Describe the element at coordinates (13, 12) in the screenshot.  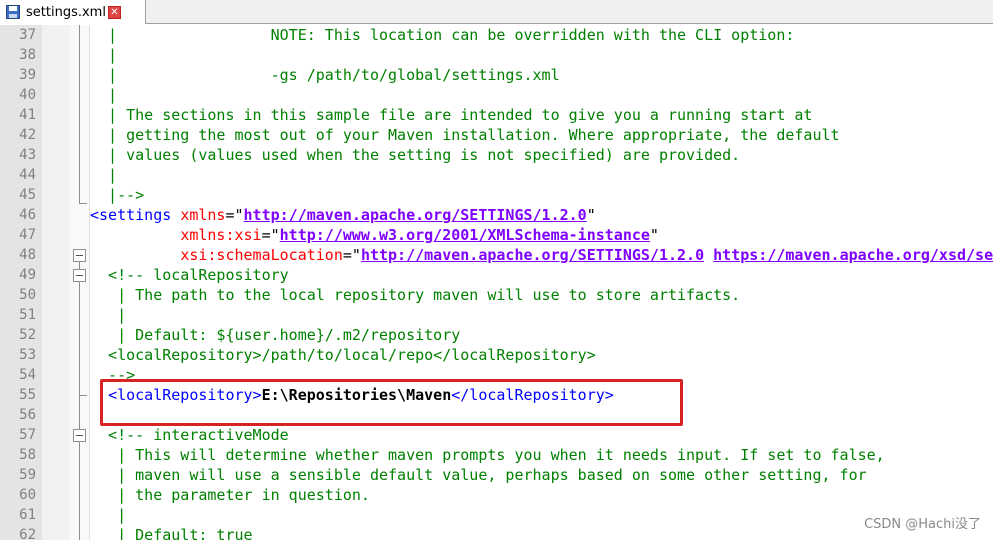
I see `save-icon` at that location.